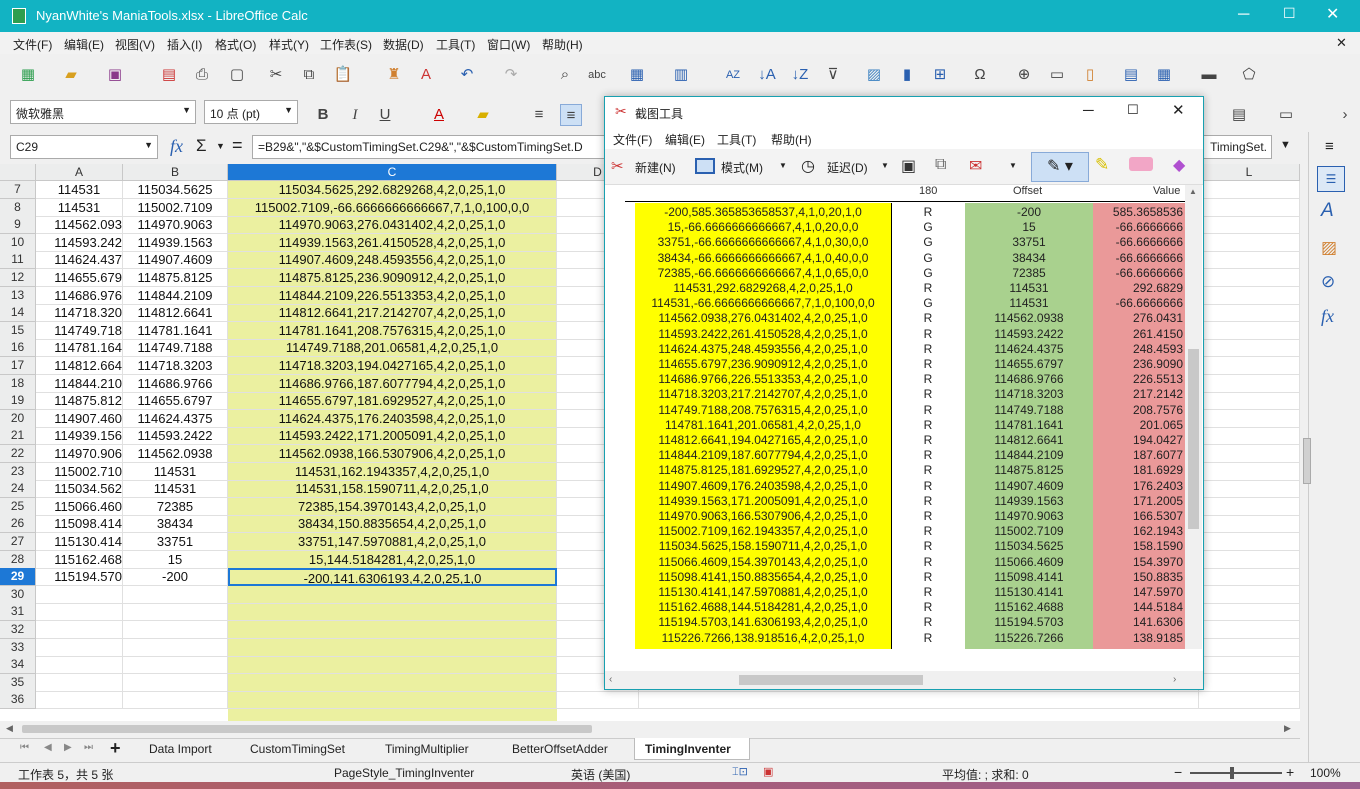 The image size is (1360, 789). What do you see at coordinates (79, 577) in the screenshot?
I see `cell-a: 115194.570` at bounding box center [79, 577].